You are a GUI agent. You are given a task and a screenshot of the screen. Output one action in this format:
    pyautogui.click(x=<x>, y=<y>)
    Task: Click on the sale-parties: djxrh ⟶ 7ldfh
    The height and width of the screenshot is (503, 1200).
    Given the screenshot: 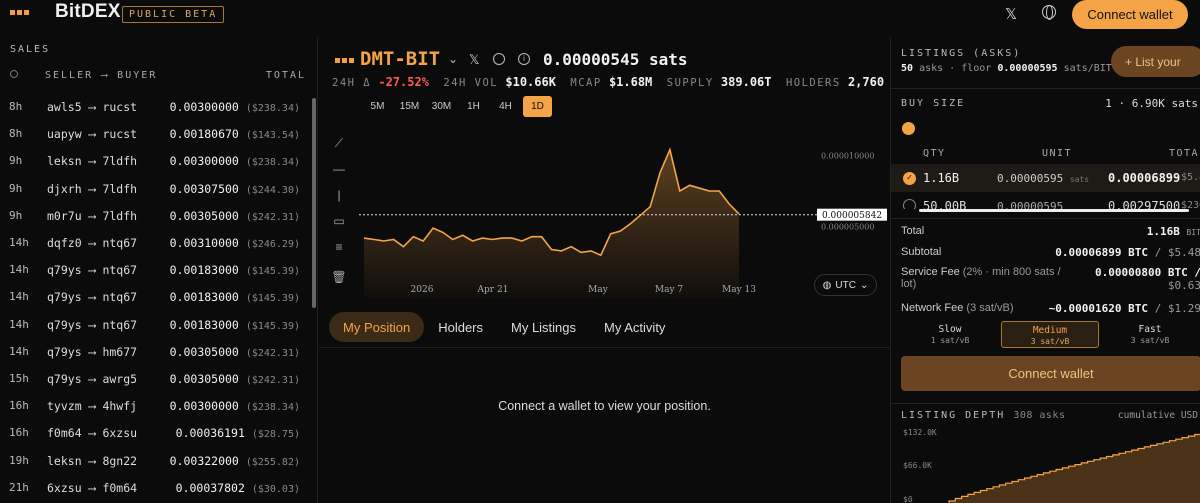 What is the action you would take?
    pyautogui.click(x=92, y=189)
    